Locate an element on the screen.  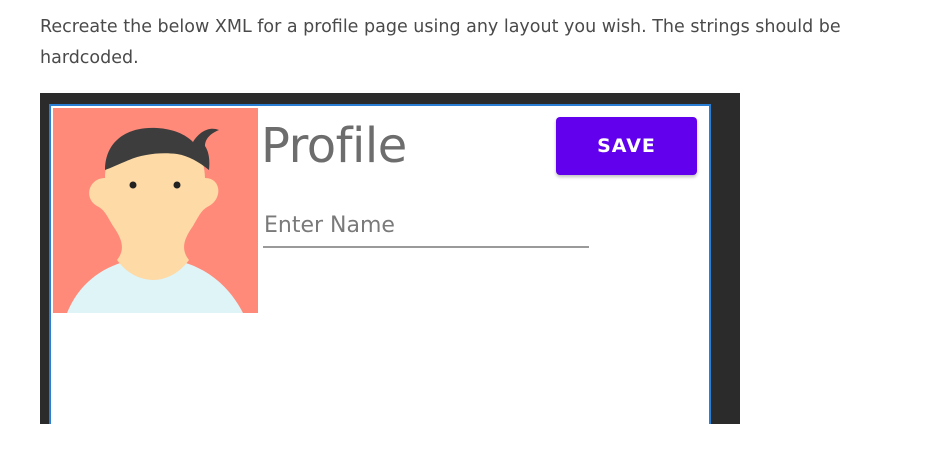
name-input is located at coordinates (426, 225).